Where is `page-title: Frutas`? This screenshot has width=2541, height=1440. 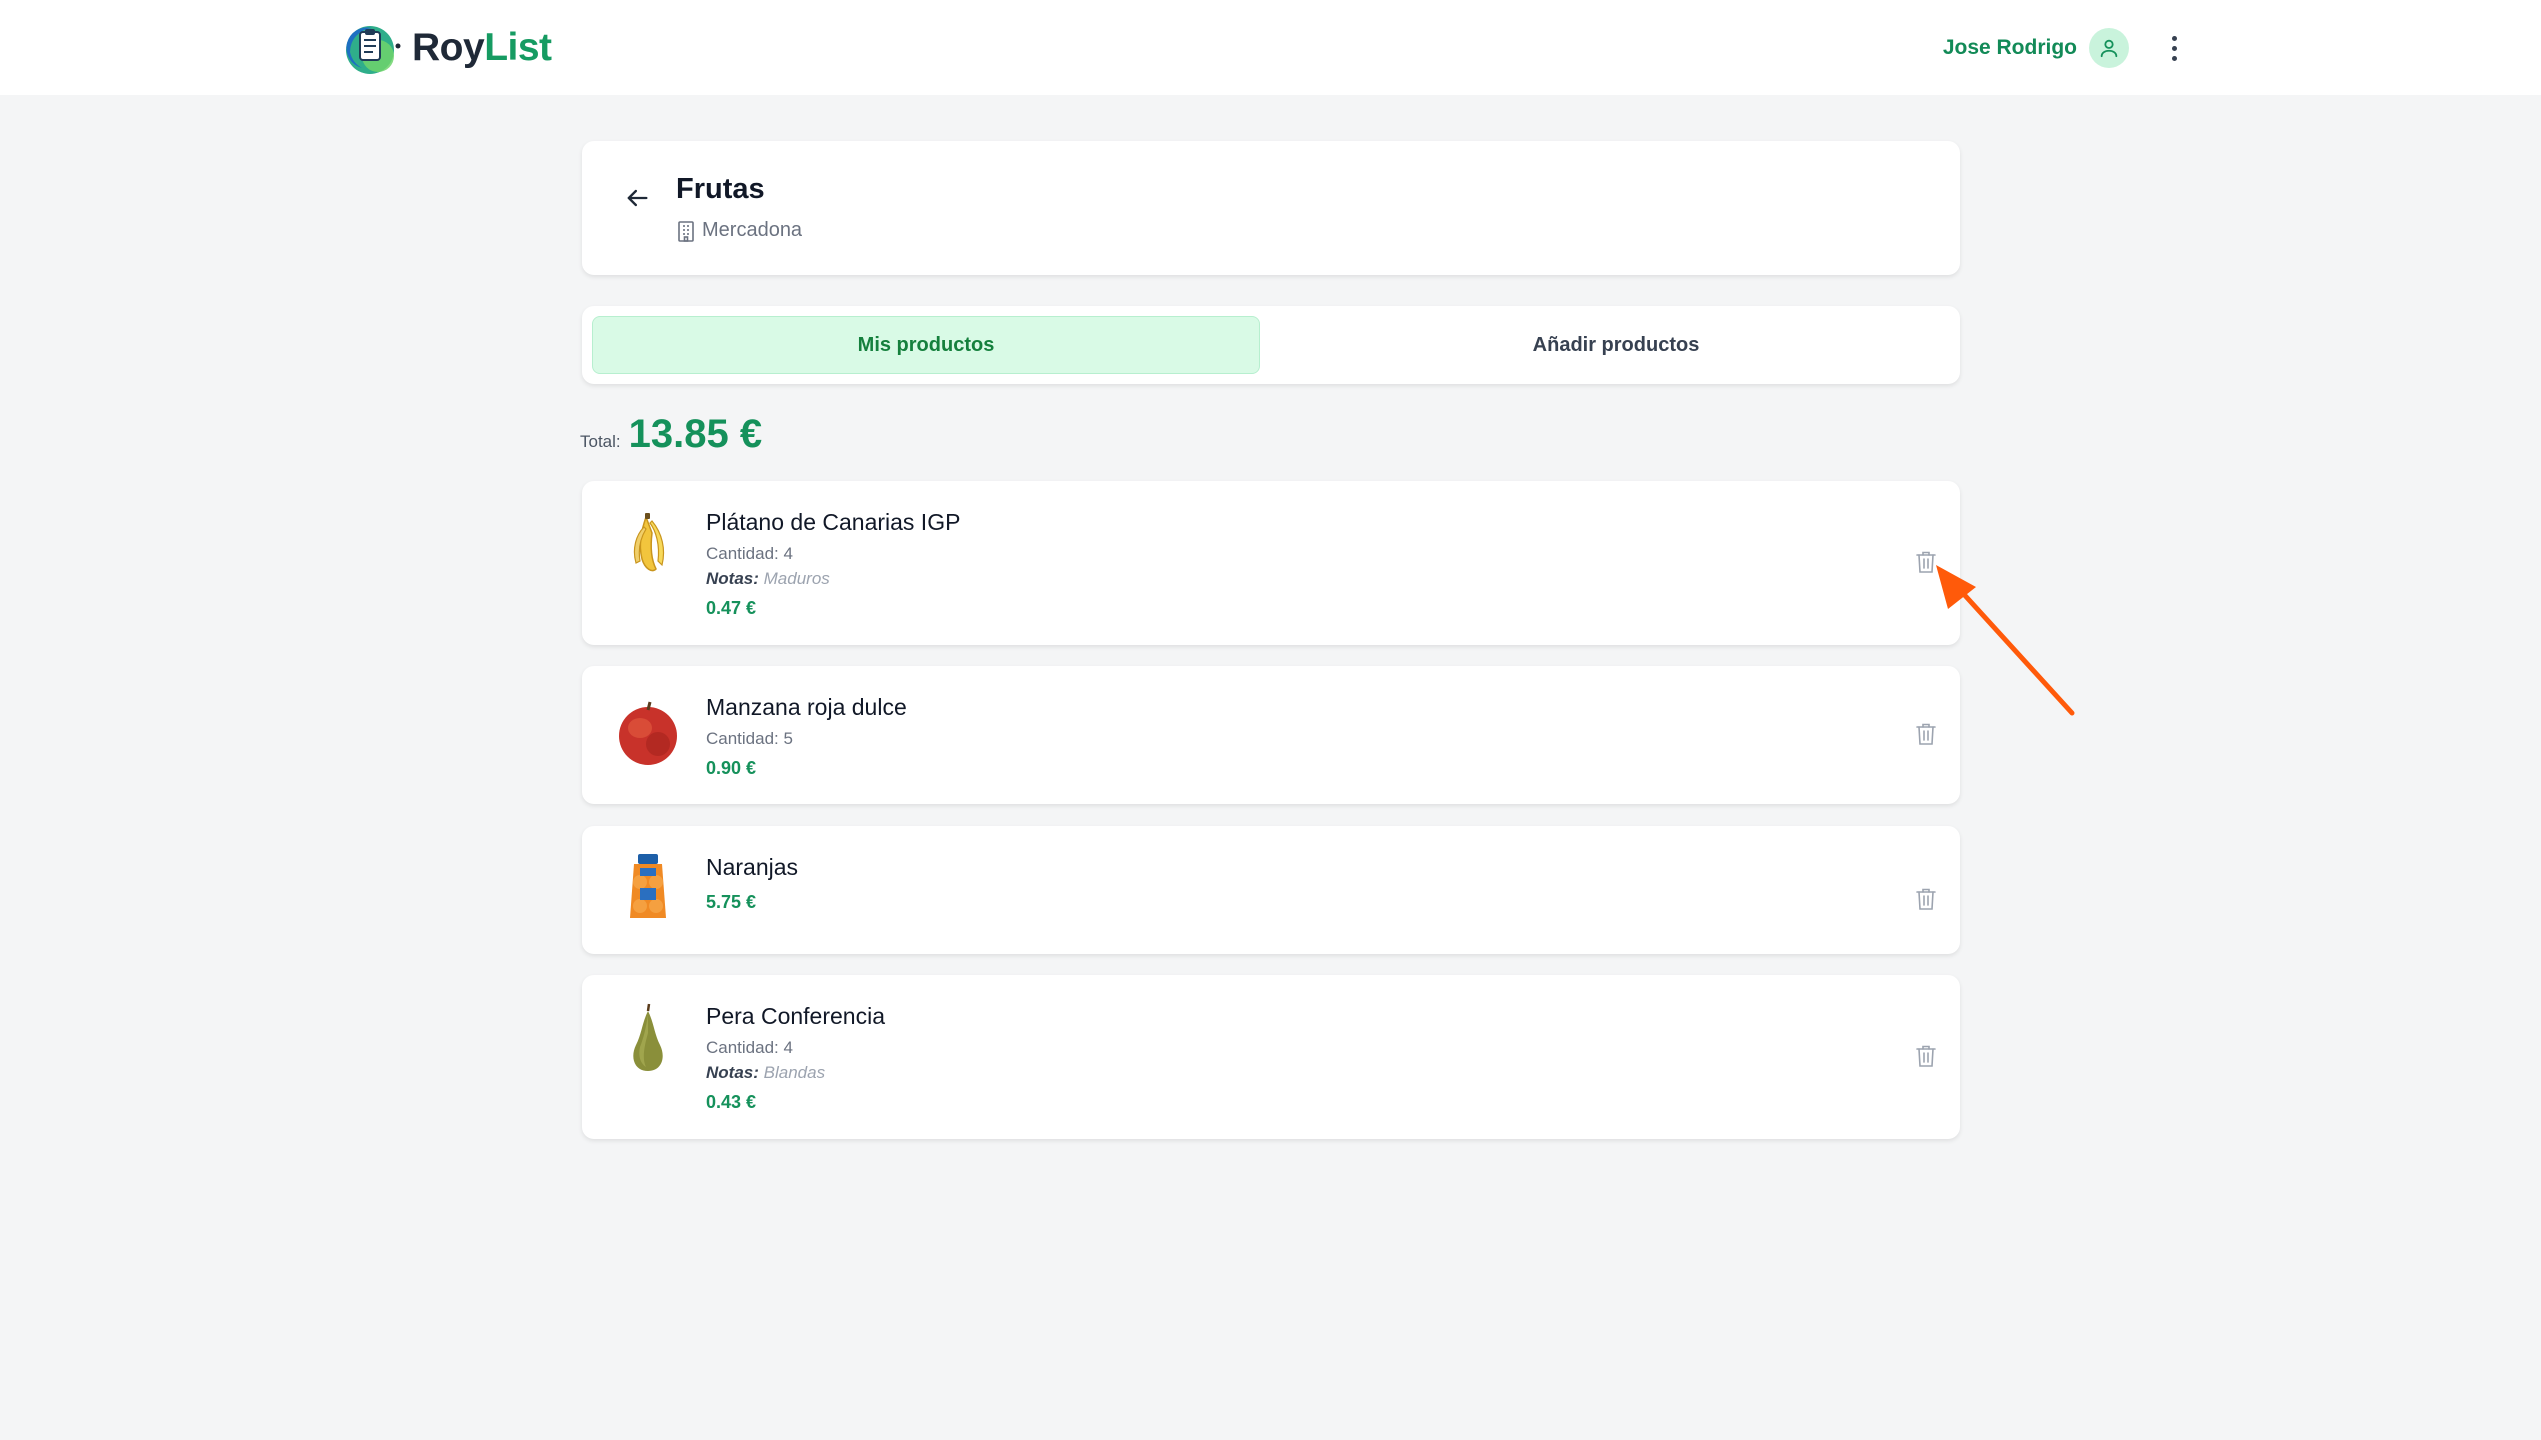
page-title: Frutas is located at coordinates (720, 189).